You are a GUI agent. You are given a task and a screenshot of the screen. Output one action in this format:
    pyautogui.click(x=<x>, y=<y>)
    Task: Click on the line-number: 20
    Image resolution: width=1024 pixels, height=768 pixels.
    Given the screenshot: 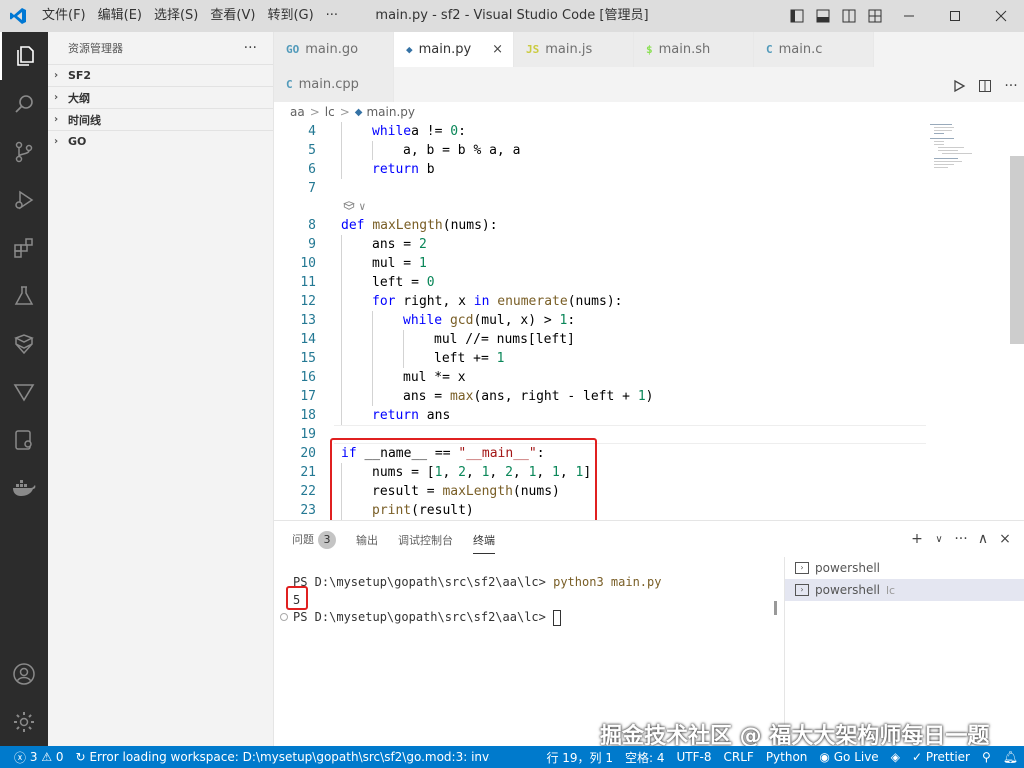 What is the action you would take?
    pyautogui.click(x=308, y=453)
    